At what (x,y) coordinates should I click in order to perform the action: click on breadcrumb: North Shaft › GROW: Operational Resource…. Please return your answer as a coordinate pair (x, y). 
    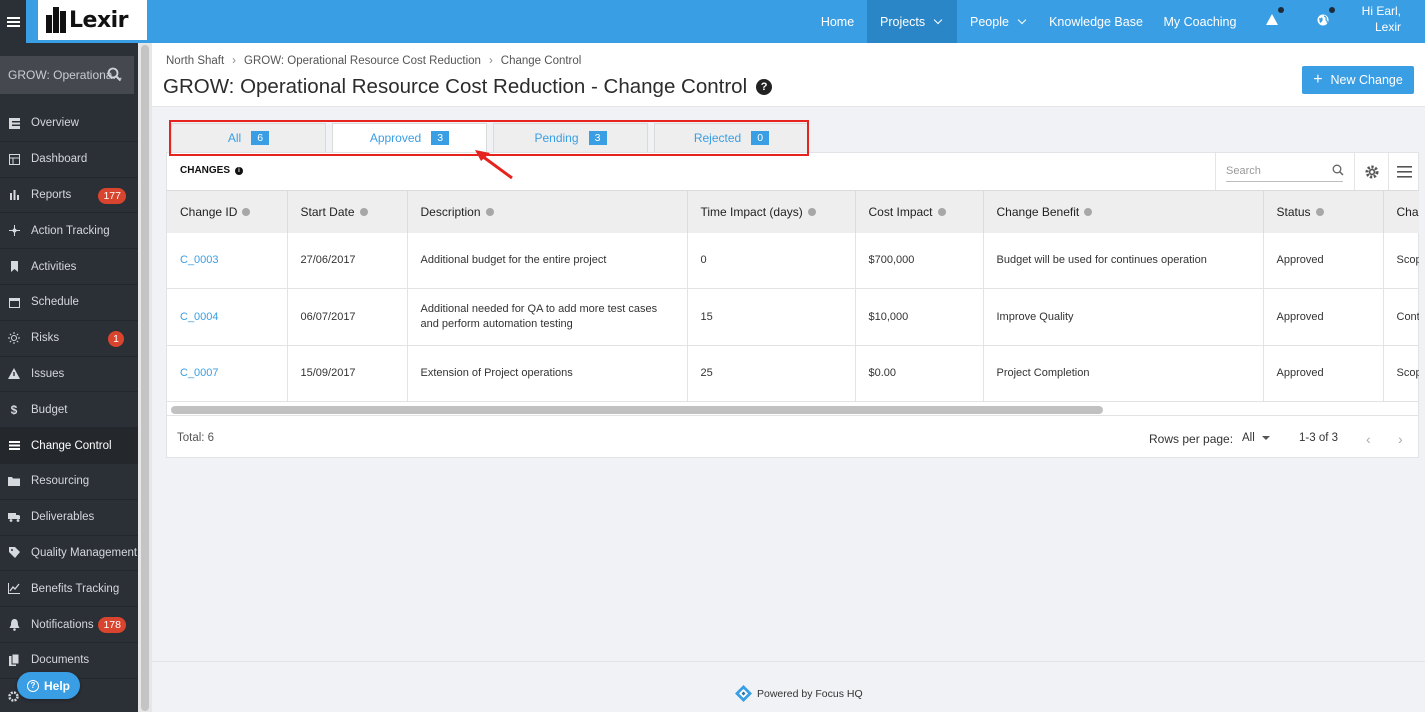
    Looking at the image, I should click on (373, 61).